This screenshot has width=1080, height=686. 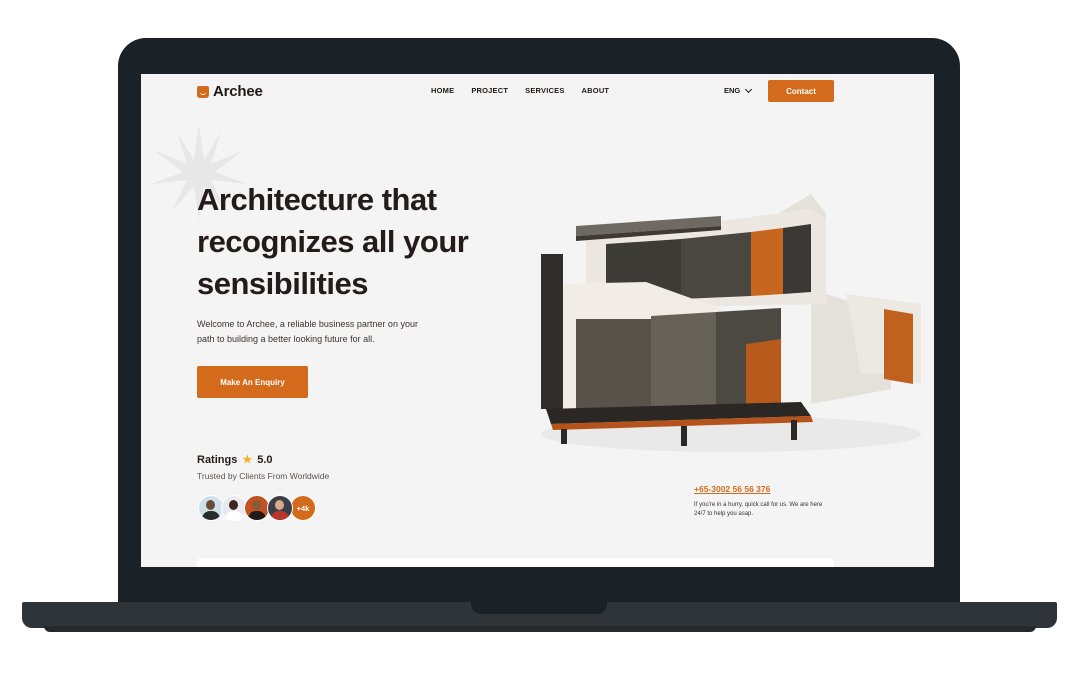 I want to click on nav-item-project: PROJECT, so click(x=489, y=90).